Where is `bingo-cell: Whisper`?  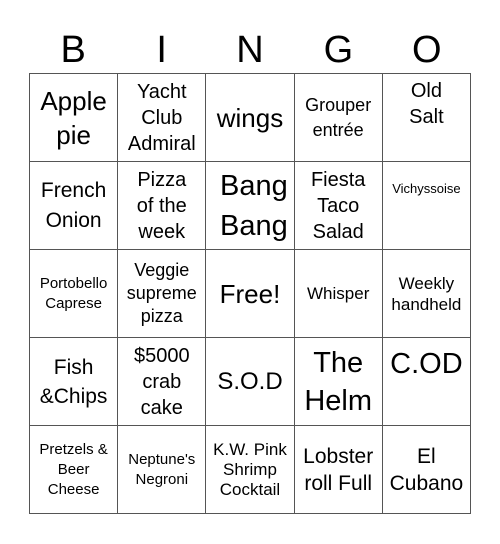
bingo-cell: Whisper is located at coordinates (338, 294).